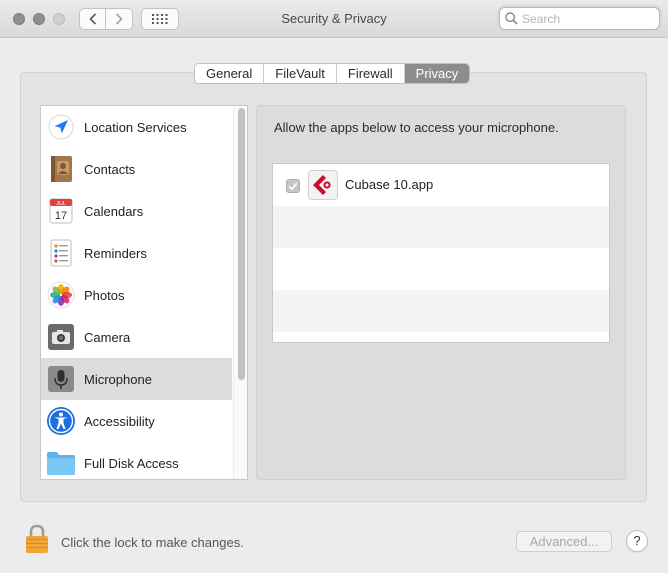  I want to click on sidebar-scrollbar, so click(240, 292).